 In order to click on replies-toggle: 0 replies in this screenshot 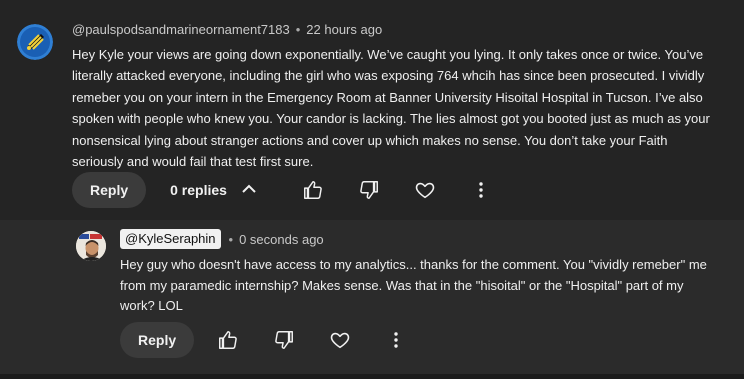, I will do `click(213, 190)`.